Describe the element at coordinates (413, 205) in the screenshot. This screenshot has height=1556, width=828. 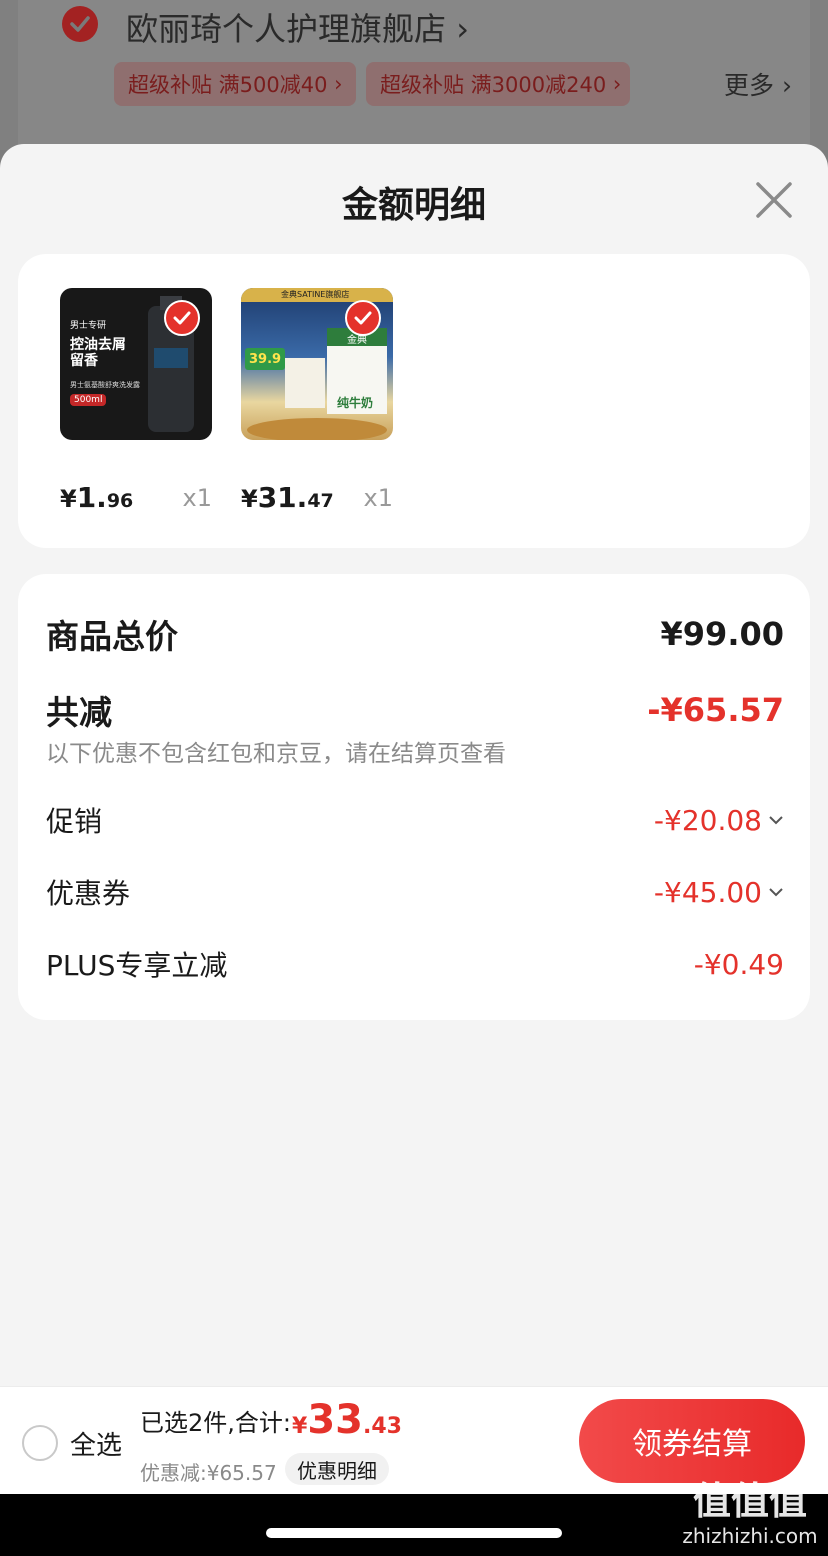
I see `sheet-title: 金额明细` at that location.